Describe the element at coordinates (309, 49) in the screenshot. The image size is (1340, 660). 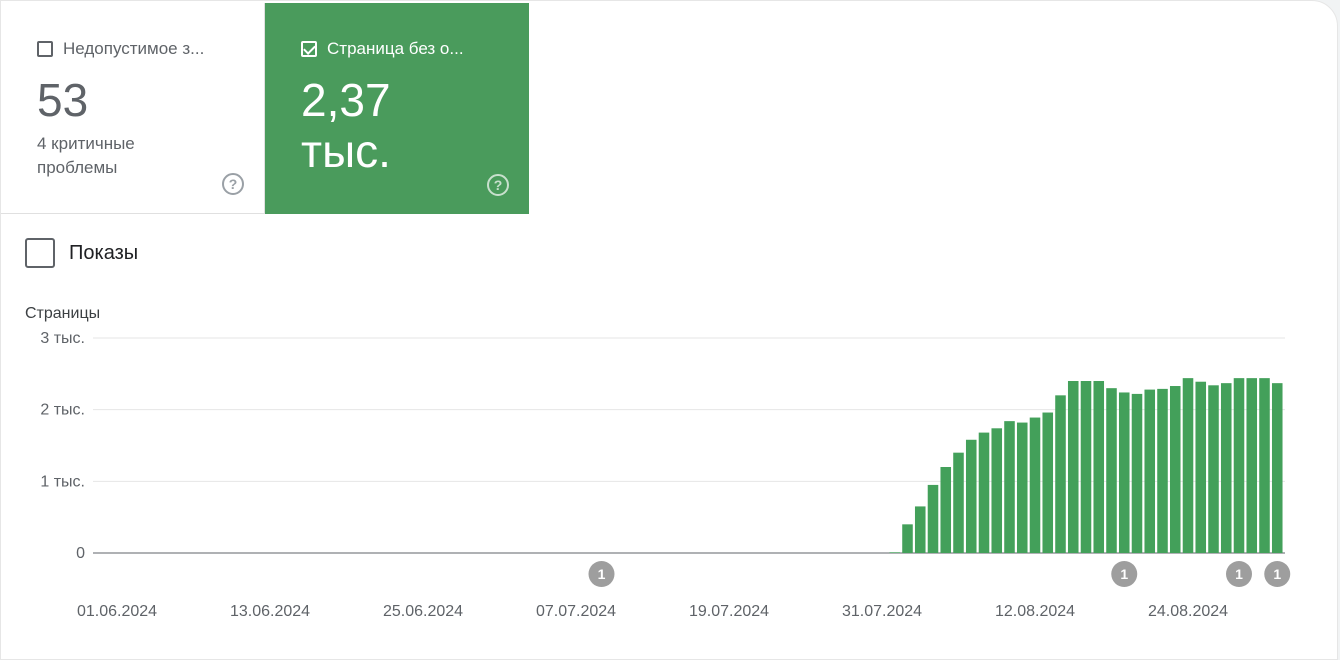
I see `checkbox-checked-icon` at that location.